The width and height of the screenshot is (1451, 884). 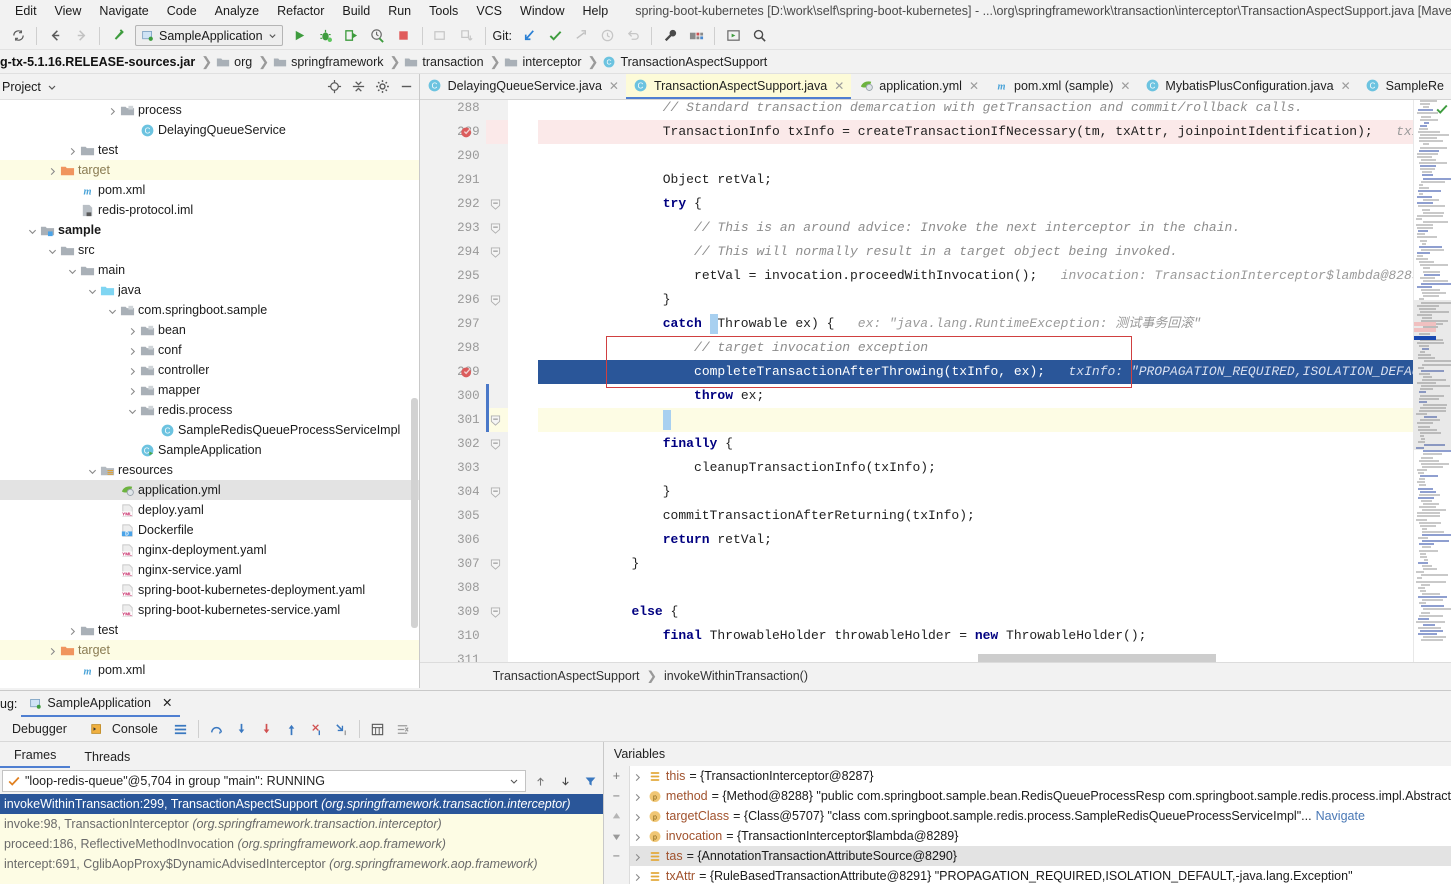 What do you see at coordinates (209, 610) in the screenshot?
I see `tree-item-spring-boot-kubernetes-service-yaml: YML spring-boot-kubernetes-service.yaml` at bounding box center [209, 610].